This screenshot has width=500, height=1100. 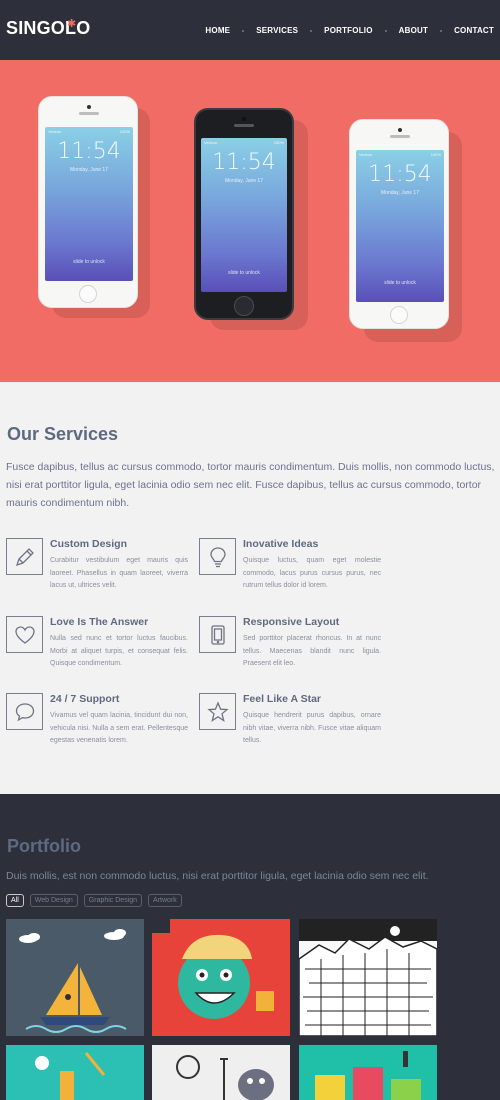 I want to click on bulb-icon, so click(x=217, y=556).